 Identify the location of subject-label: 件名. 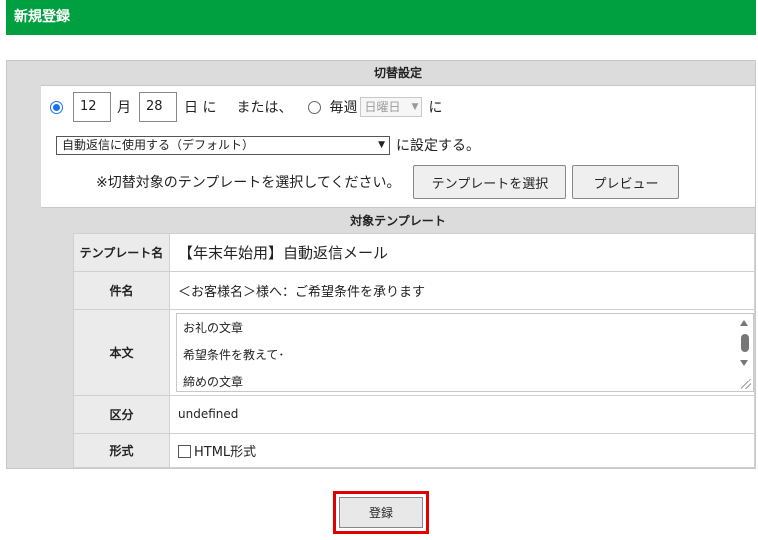
(121, 291).